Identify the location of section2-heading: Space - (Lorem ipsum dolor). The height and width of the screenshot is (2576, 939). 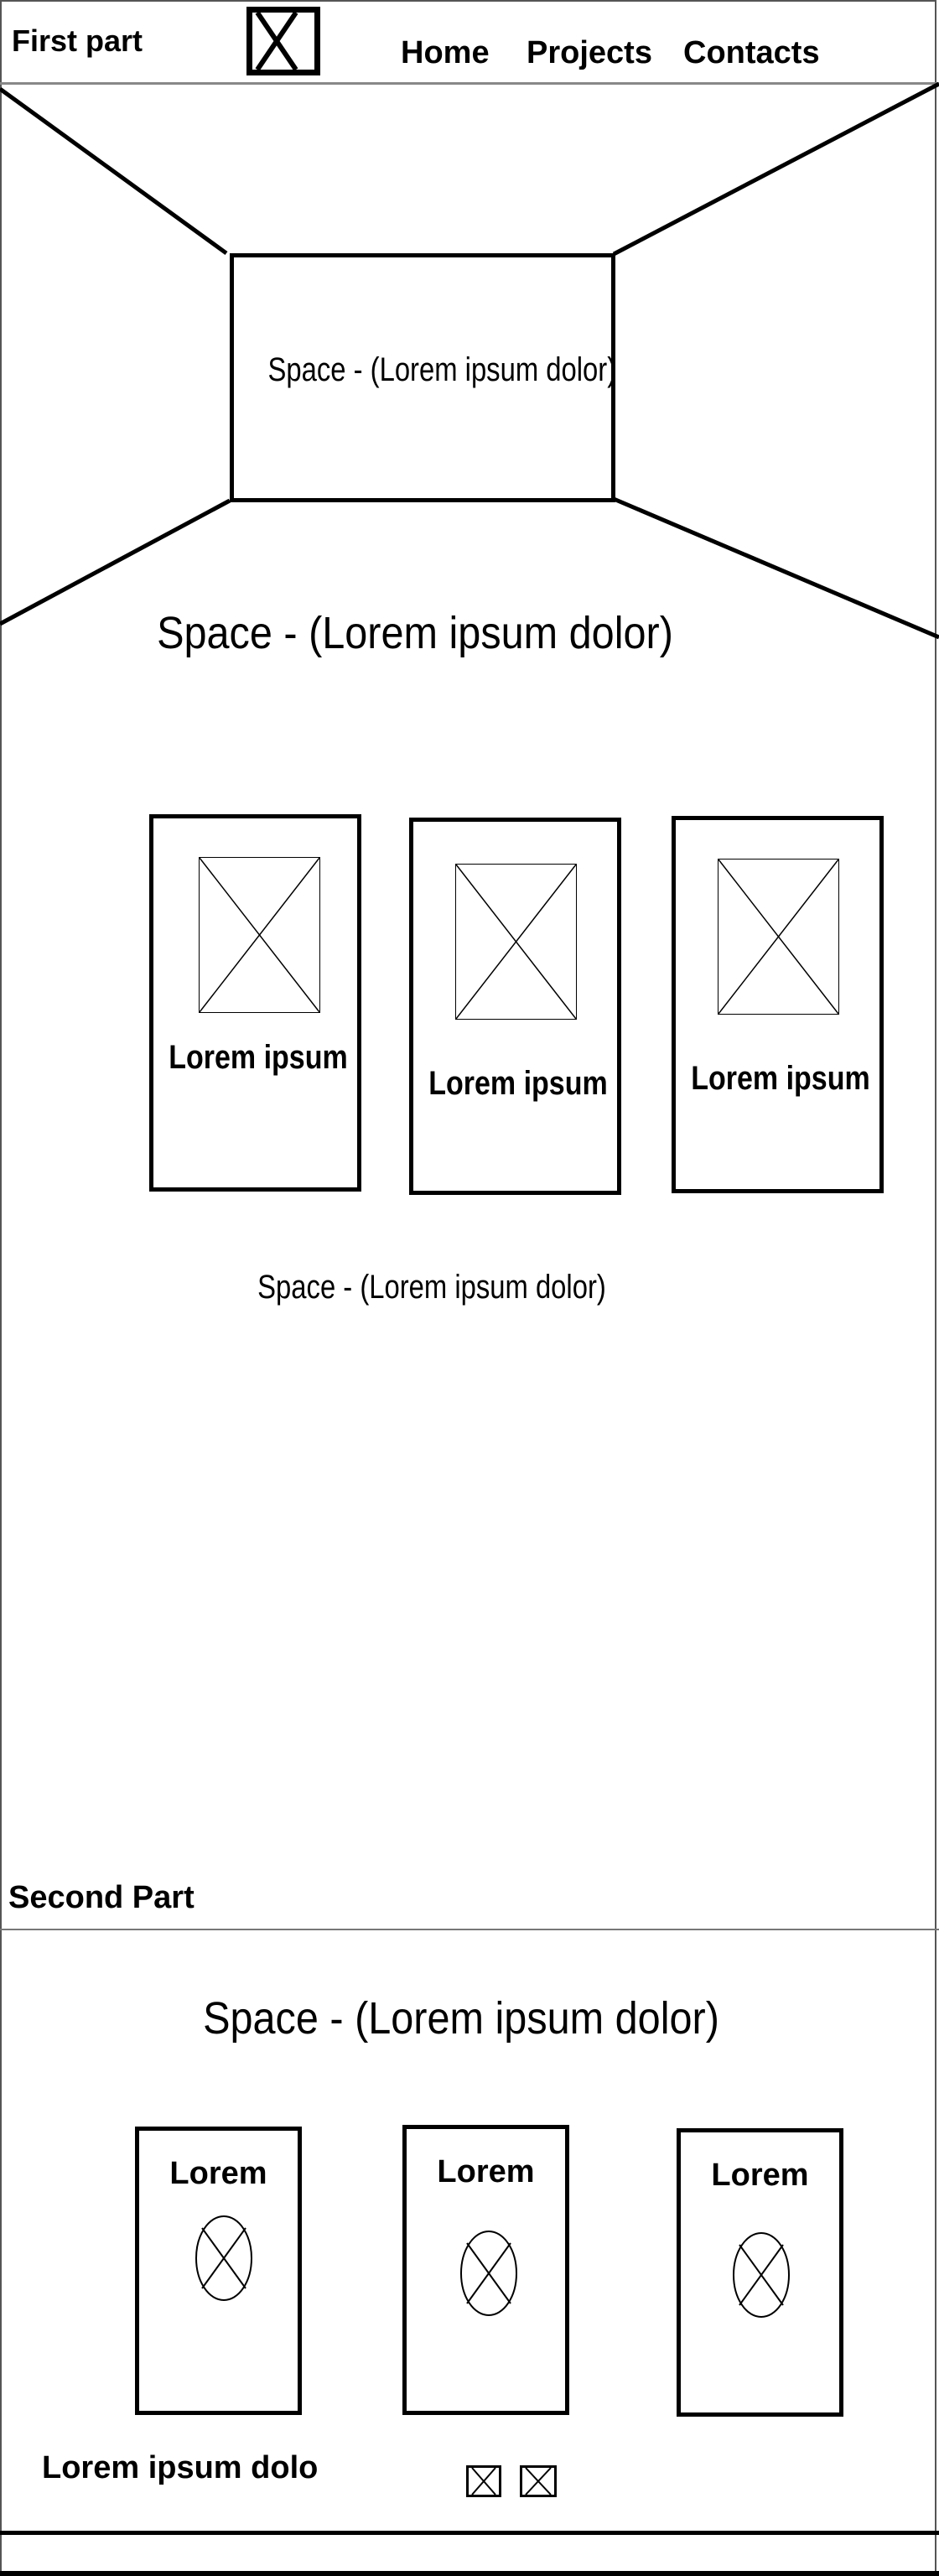
(461, 2018).